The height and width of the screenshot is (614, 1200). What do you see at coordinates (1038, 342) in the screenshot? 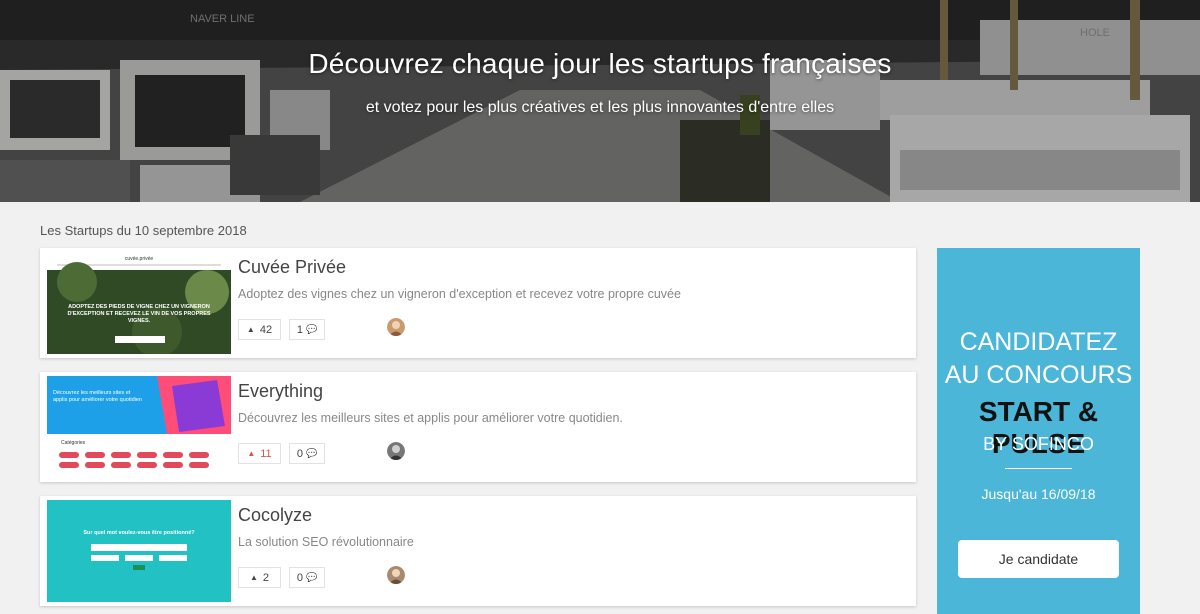
I see `ad-line-1: CANDIDATEZ` at bounding box center [1038, 342].